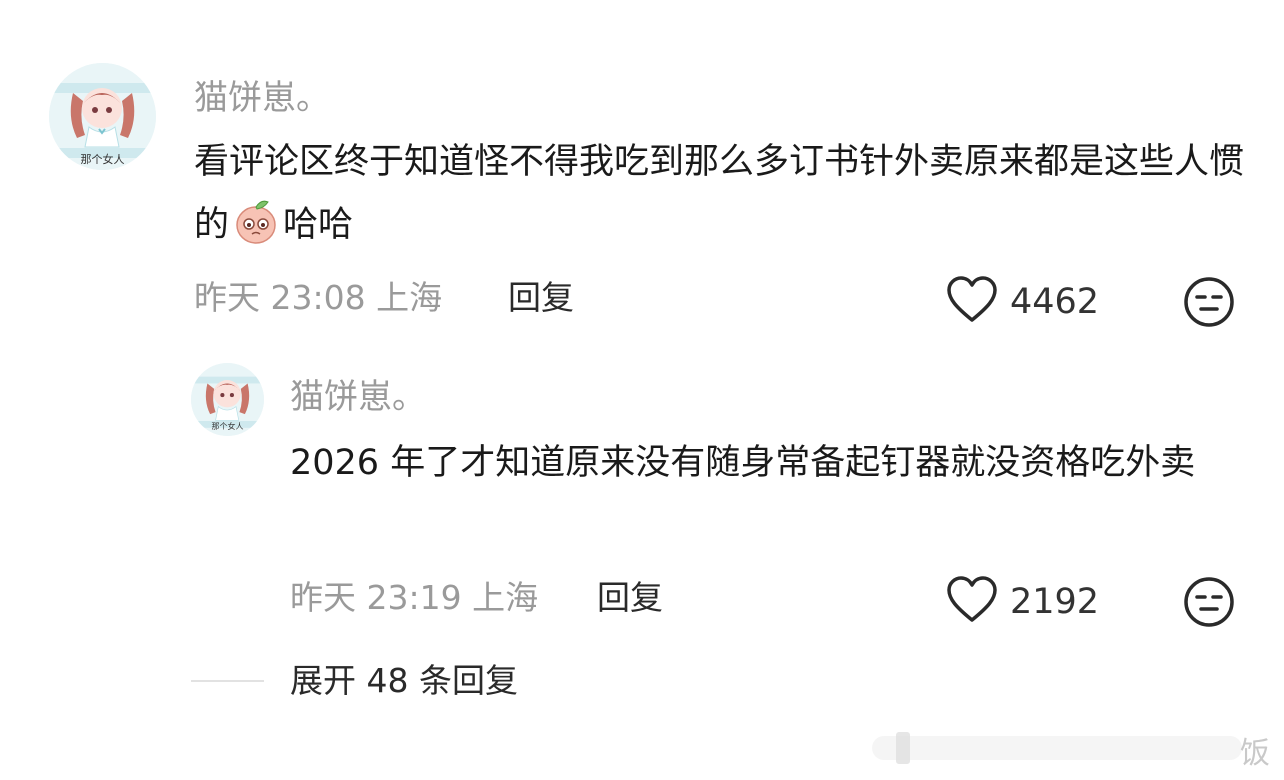 Image resolution: width=1284 pixels, height=780 pixels. What do you see at coordinates (256, 221) in the screenshot?
I see `peach-crying-emoji-icon` at bounding box center [256, 221].